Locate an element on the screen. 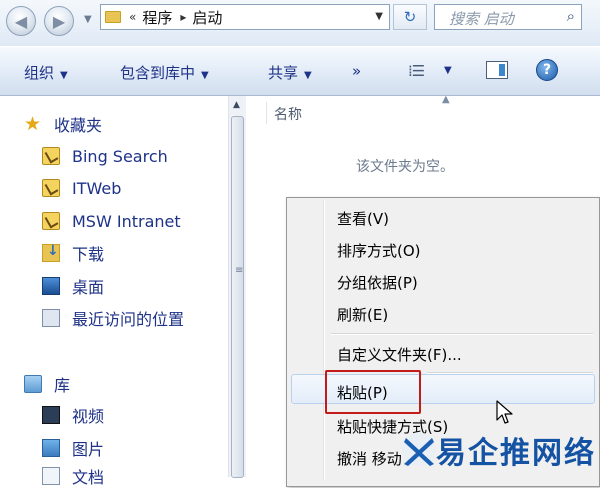  nav-item-pictures: 图片 is located at coordinates (73, 448).